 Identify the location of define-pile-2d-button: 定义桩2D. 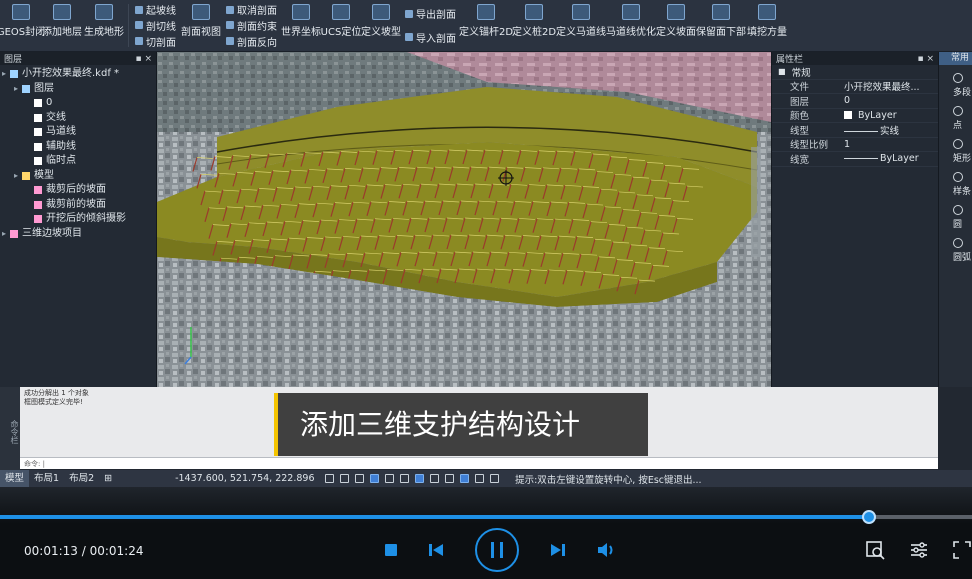
(534, 25).